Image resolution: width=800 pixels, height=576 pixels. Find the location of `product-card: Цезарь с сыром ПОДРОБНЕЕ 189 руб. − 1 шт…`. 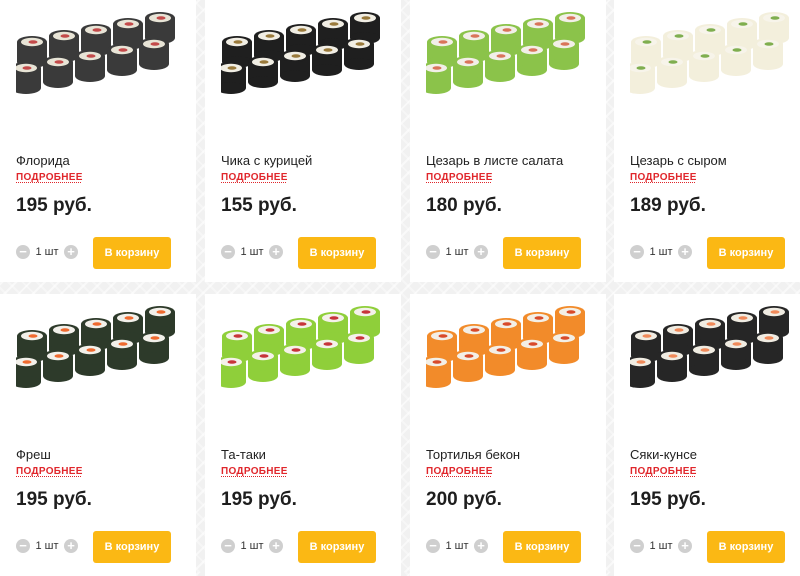

product-card: Цезарь с сыром ПОДРОБНЕЕ 189 руб. − 1 шт… is located at coordinates (707, 141).